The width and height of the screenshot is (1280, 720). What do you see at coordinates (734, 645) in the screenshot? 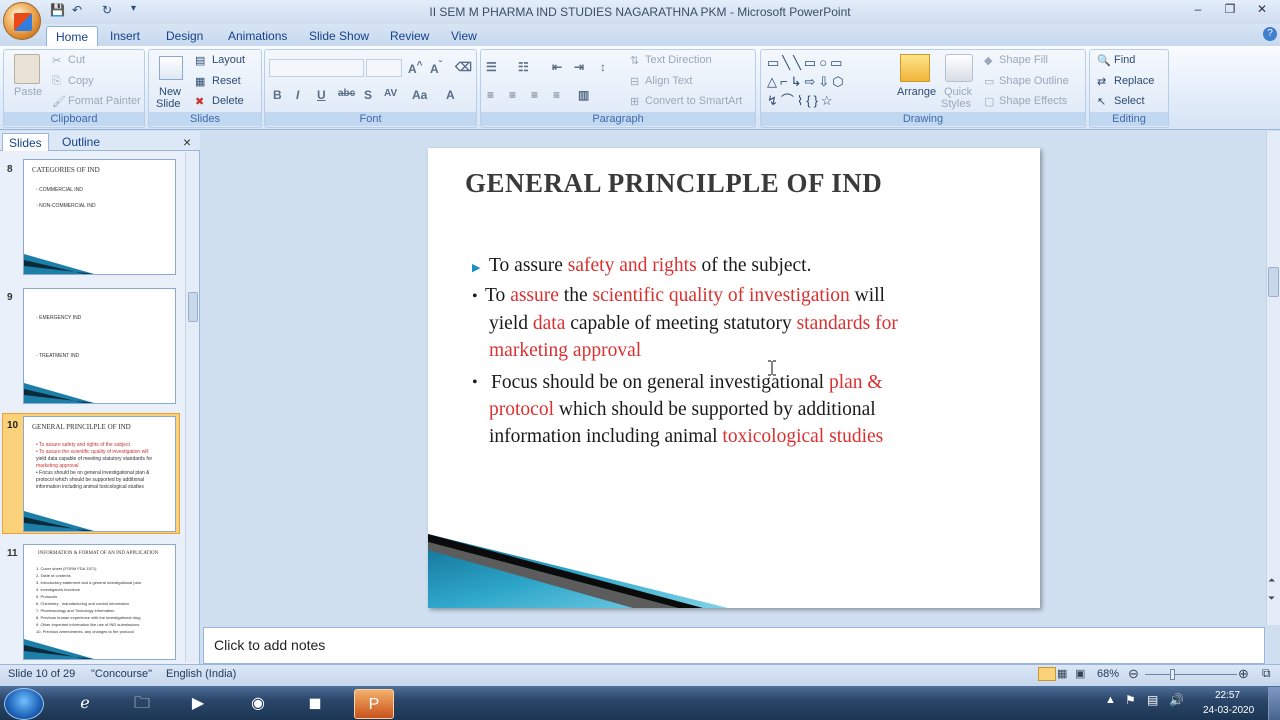
I see `notes-pane: Click to add notes` at bounding box center [734, 645].